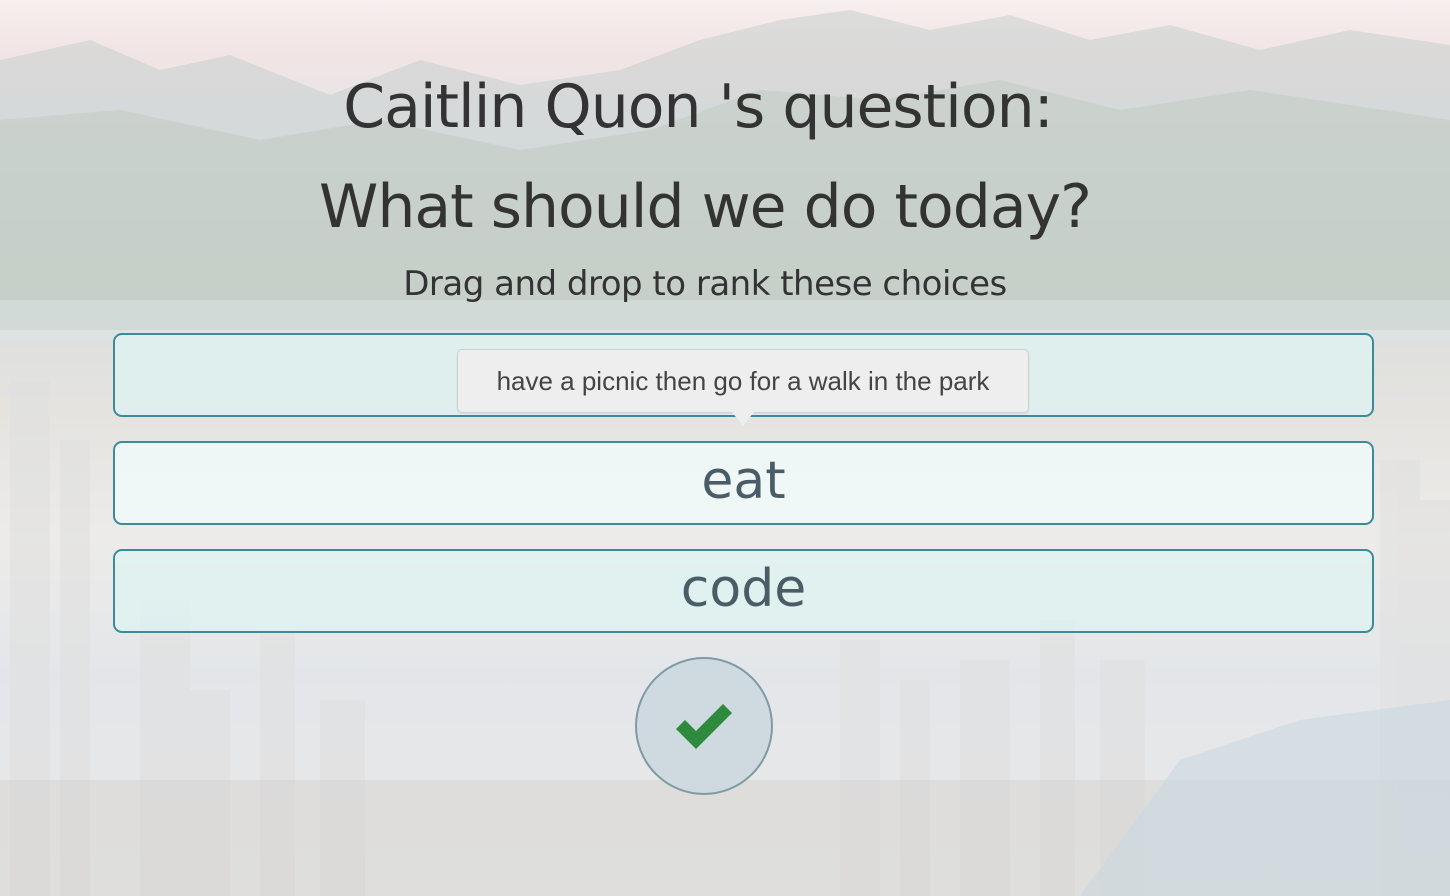 The width and height of the screenshot is (1450, 896). Describe the element at coordinates (705, 284) in the screenshot. I see `instructions-text: Drag and drop to rank these choices` at that location.